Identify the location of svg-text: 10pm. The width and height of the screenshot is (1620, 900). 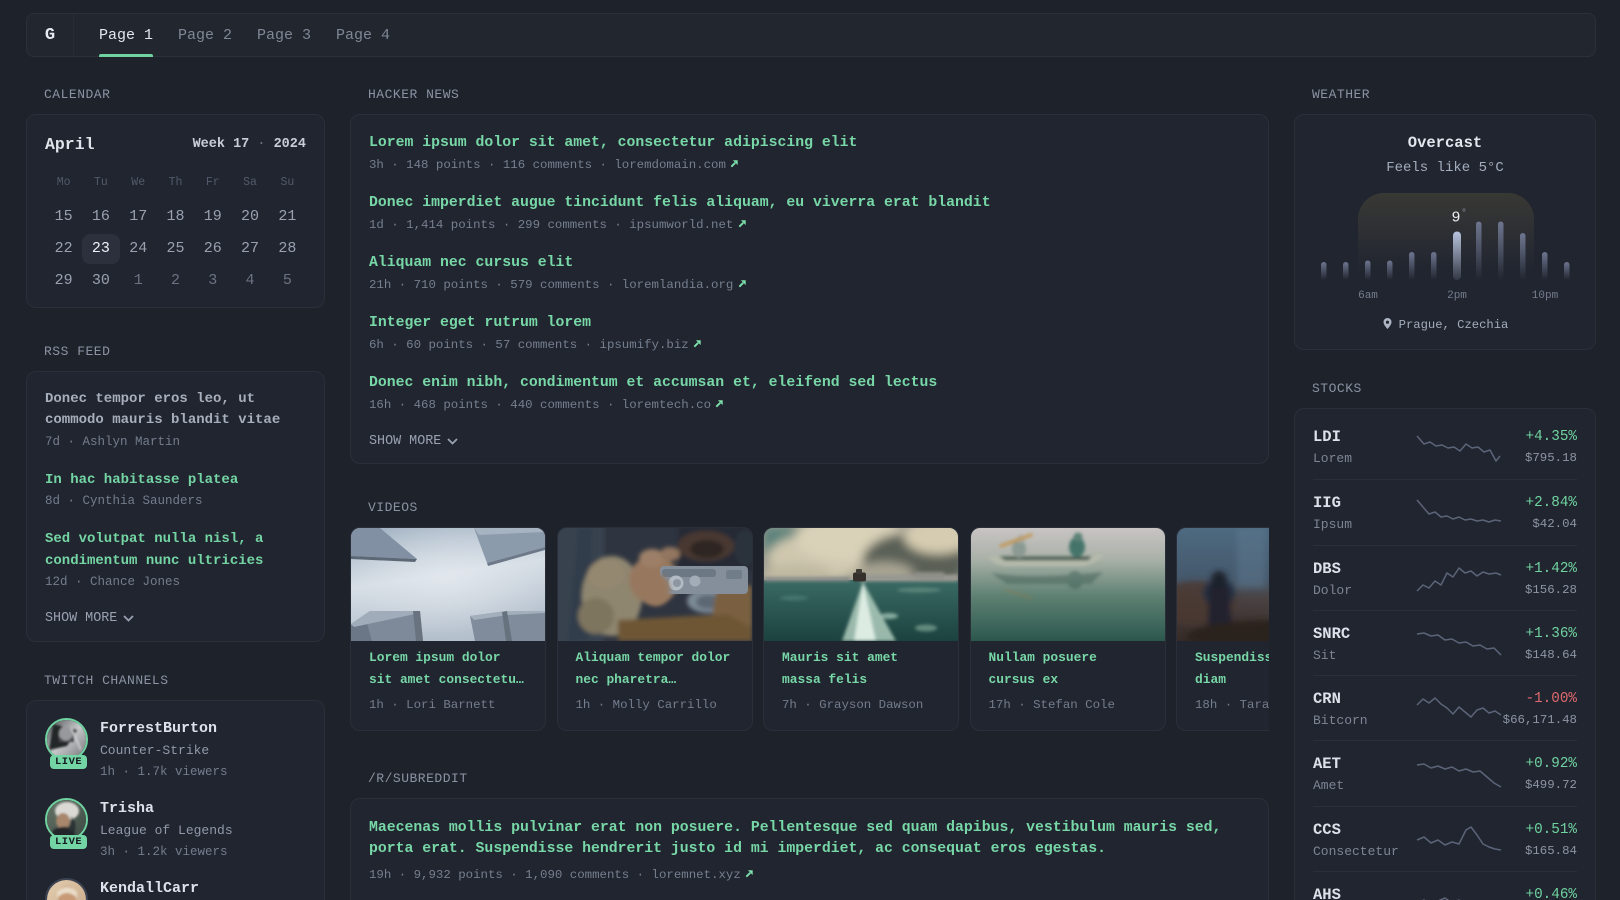
(1545, 296).